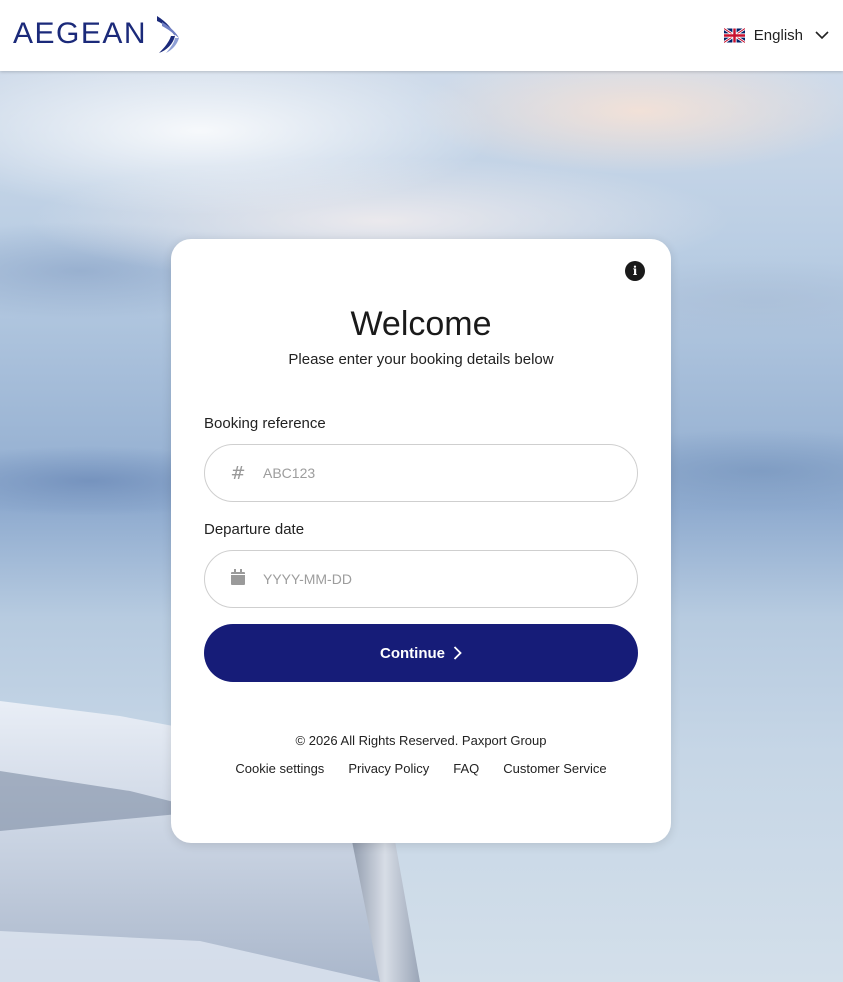  I want to click on departure-date-field, so click(421, 579).